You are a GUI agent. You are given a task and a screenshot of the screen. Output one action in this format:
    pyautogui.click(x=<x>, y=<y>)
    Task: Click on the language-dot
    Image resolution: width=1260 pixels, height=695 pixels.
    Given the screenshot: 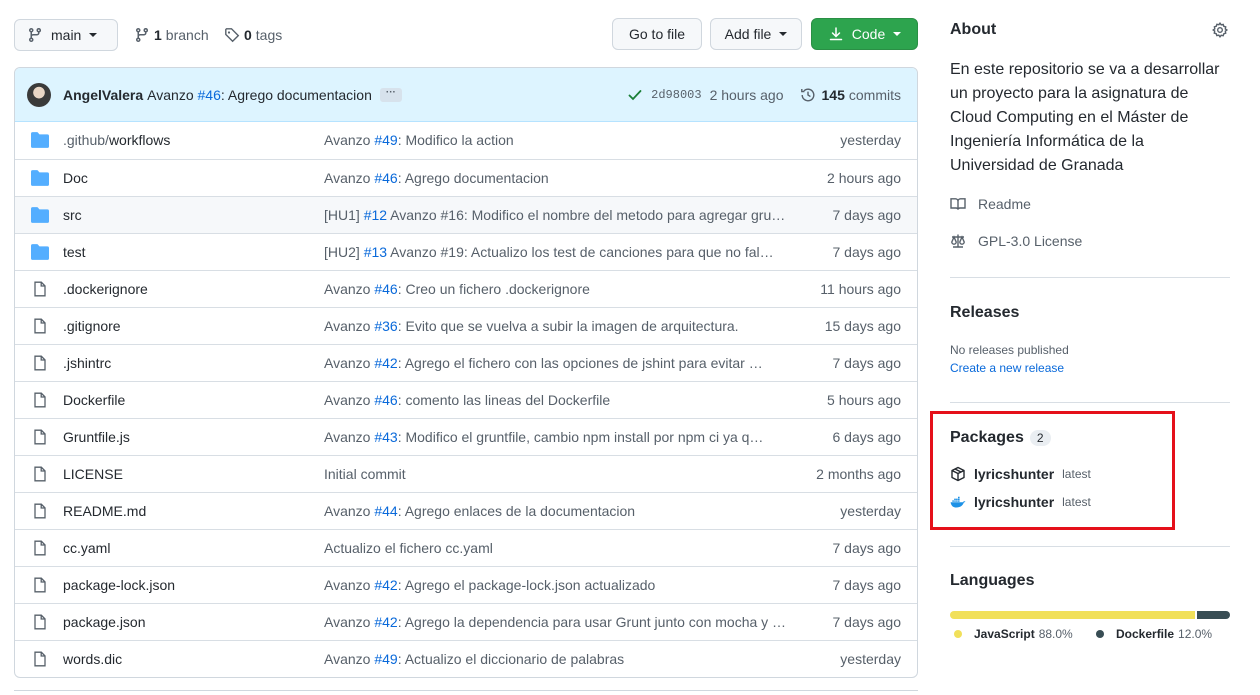 What is the action you would take?
    pyautogui.click(x=1100, y=634)
    